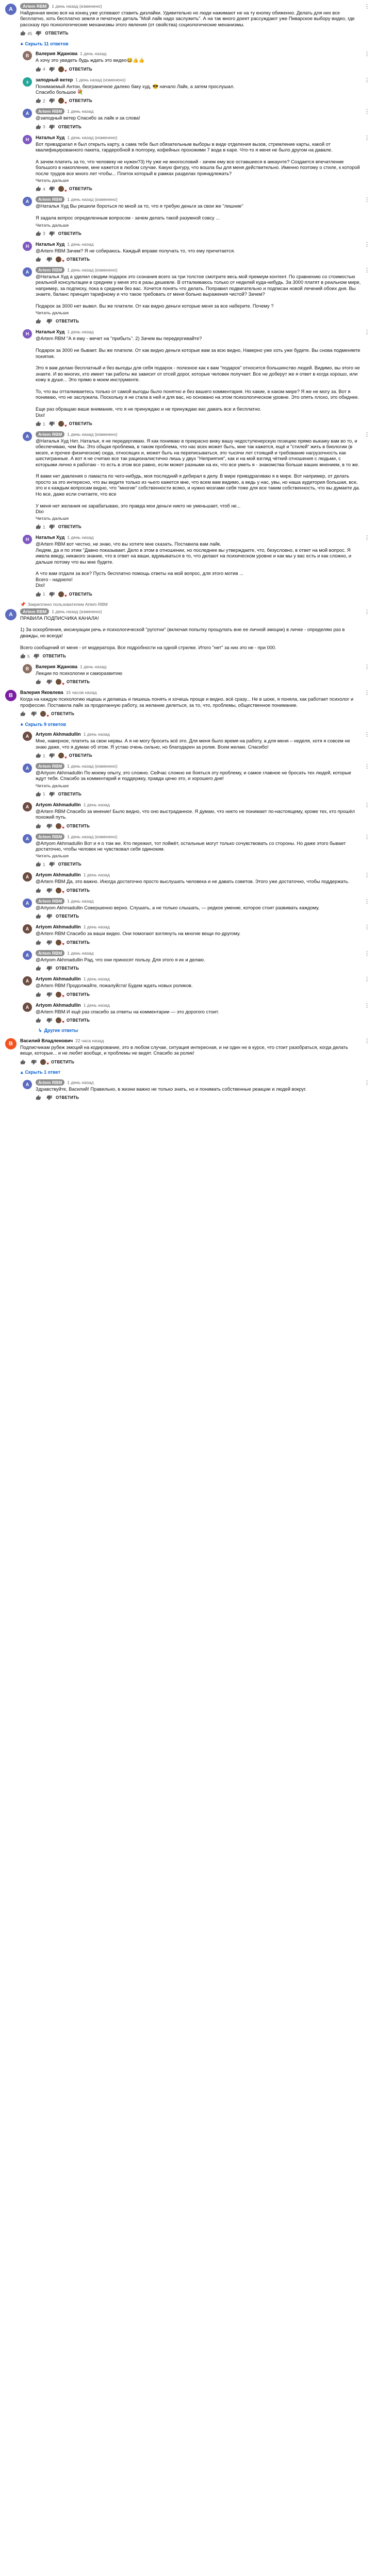 The height and width of the screenshot is (2576, 376). What do you see at coordinates (25, 656) in the screenshot?
I see `like-button: 5` at bounding box center [25, 656].